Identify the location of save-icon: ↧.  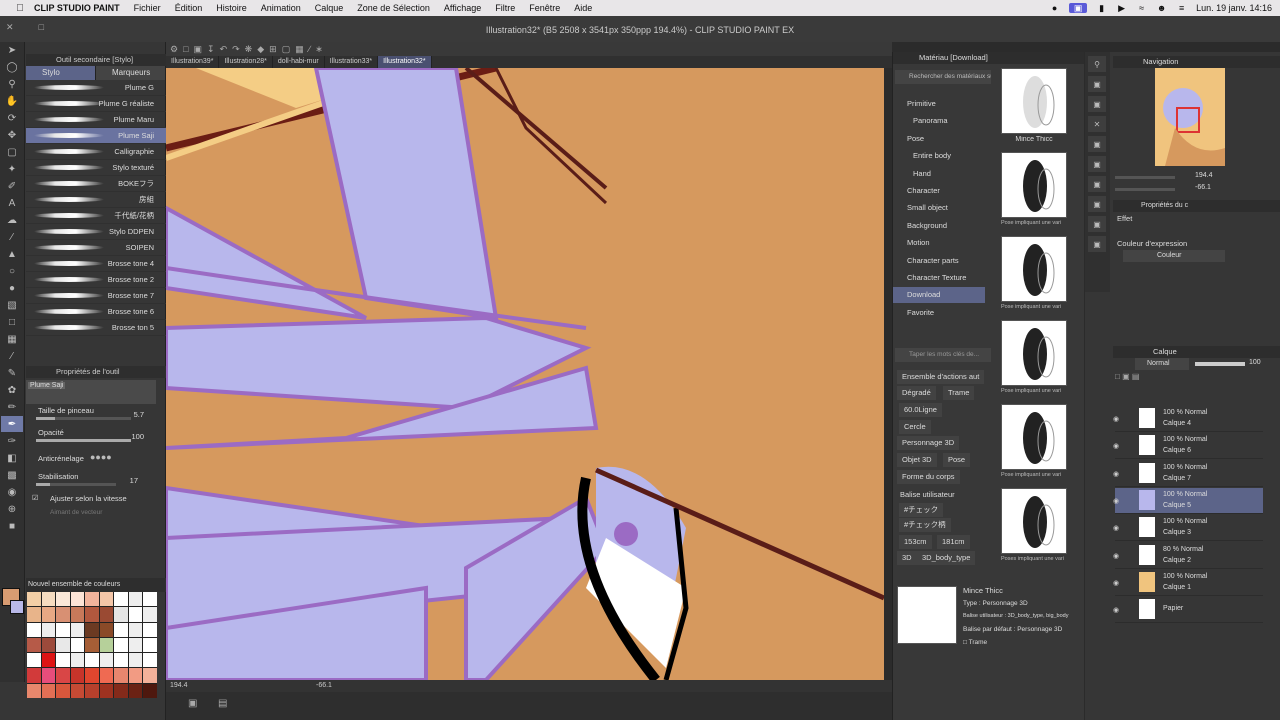
(211, 49).